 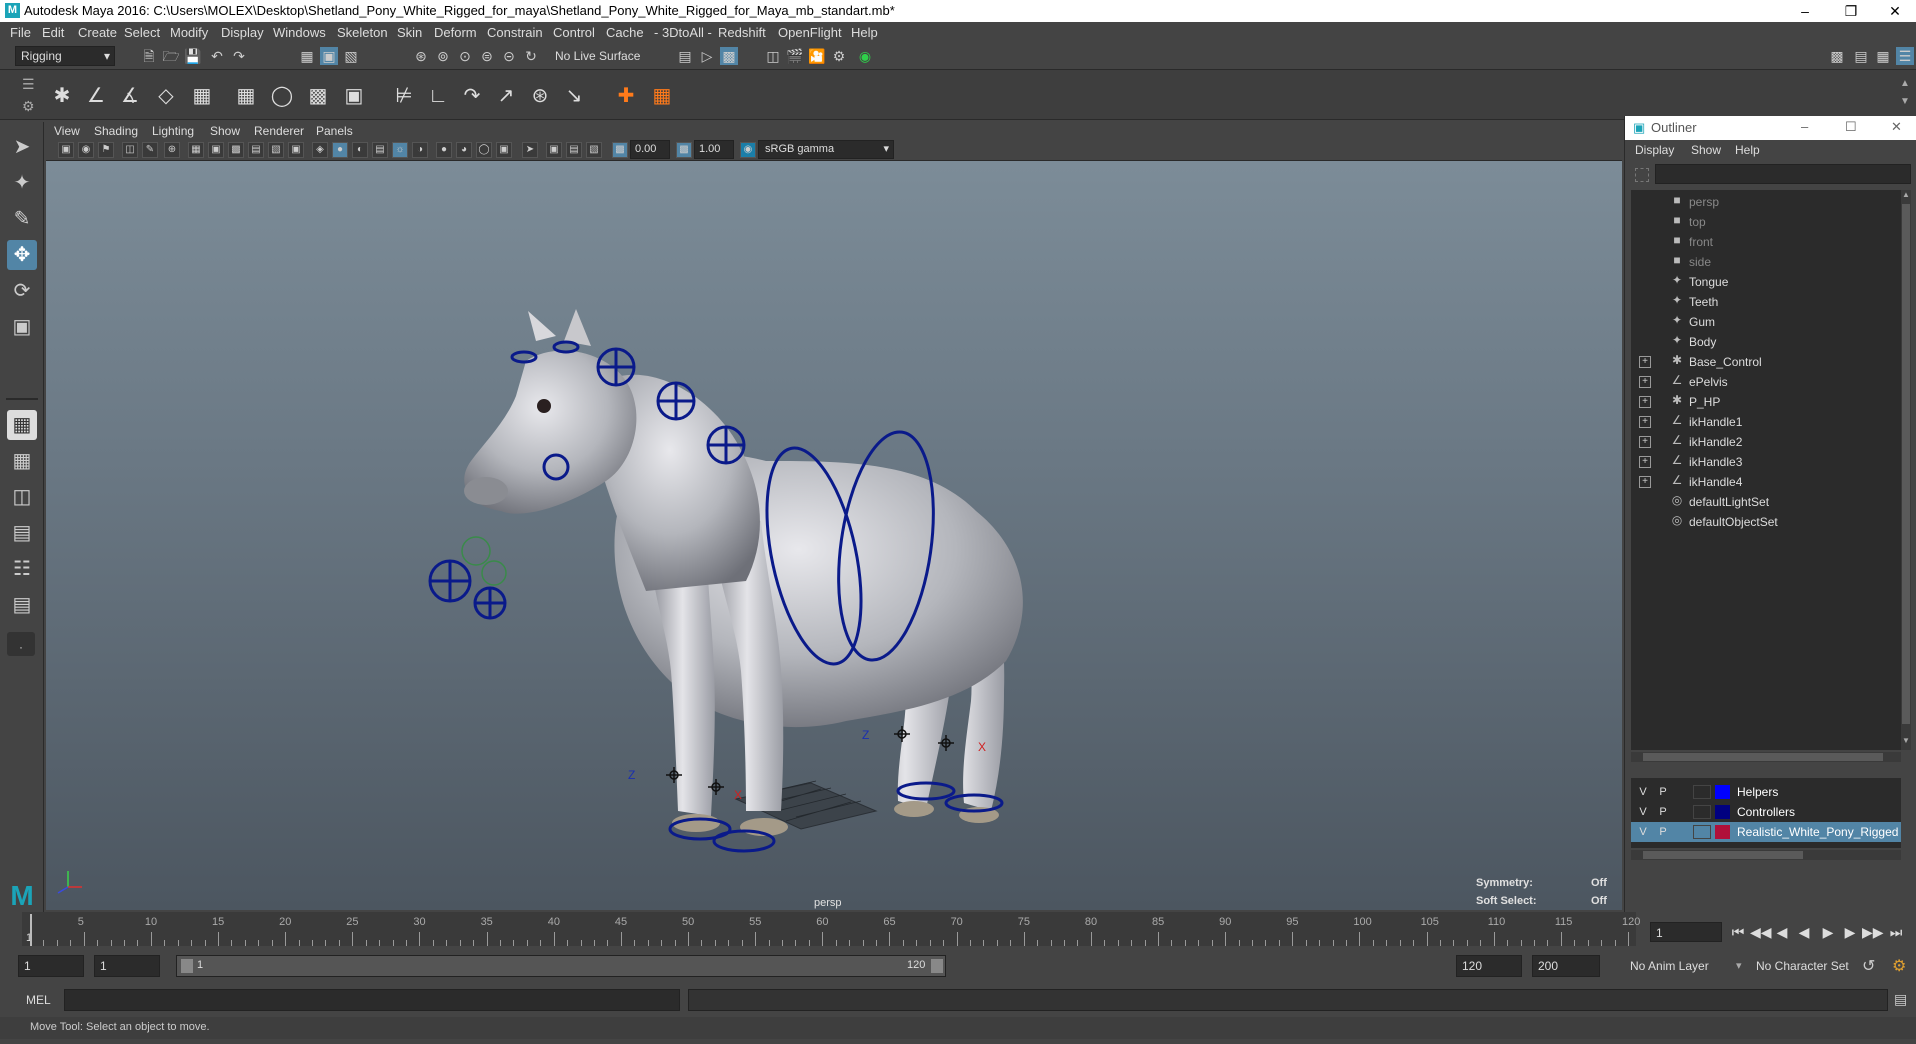 I want to click on xray-icon: ▣, so click(x=554, y=150).